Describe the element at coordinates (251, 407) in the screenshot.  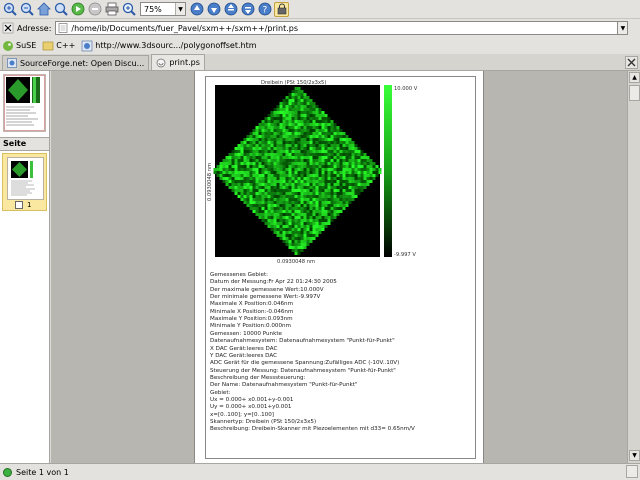
I see `info-line: Uy = 0.000+ x0.001+y0.001` at that location.